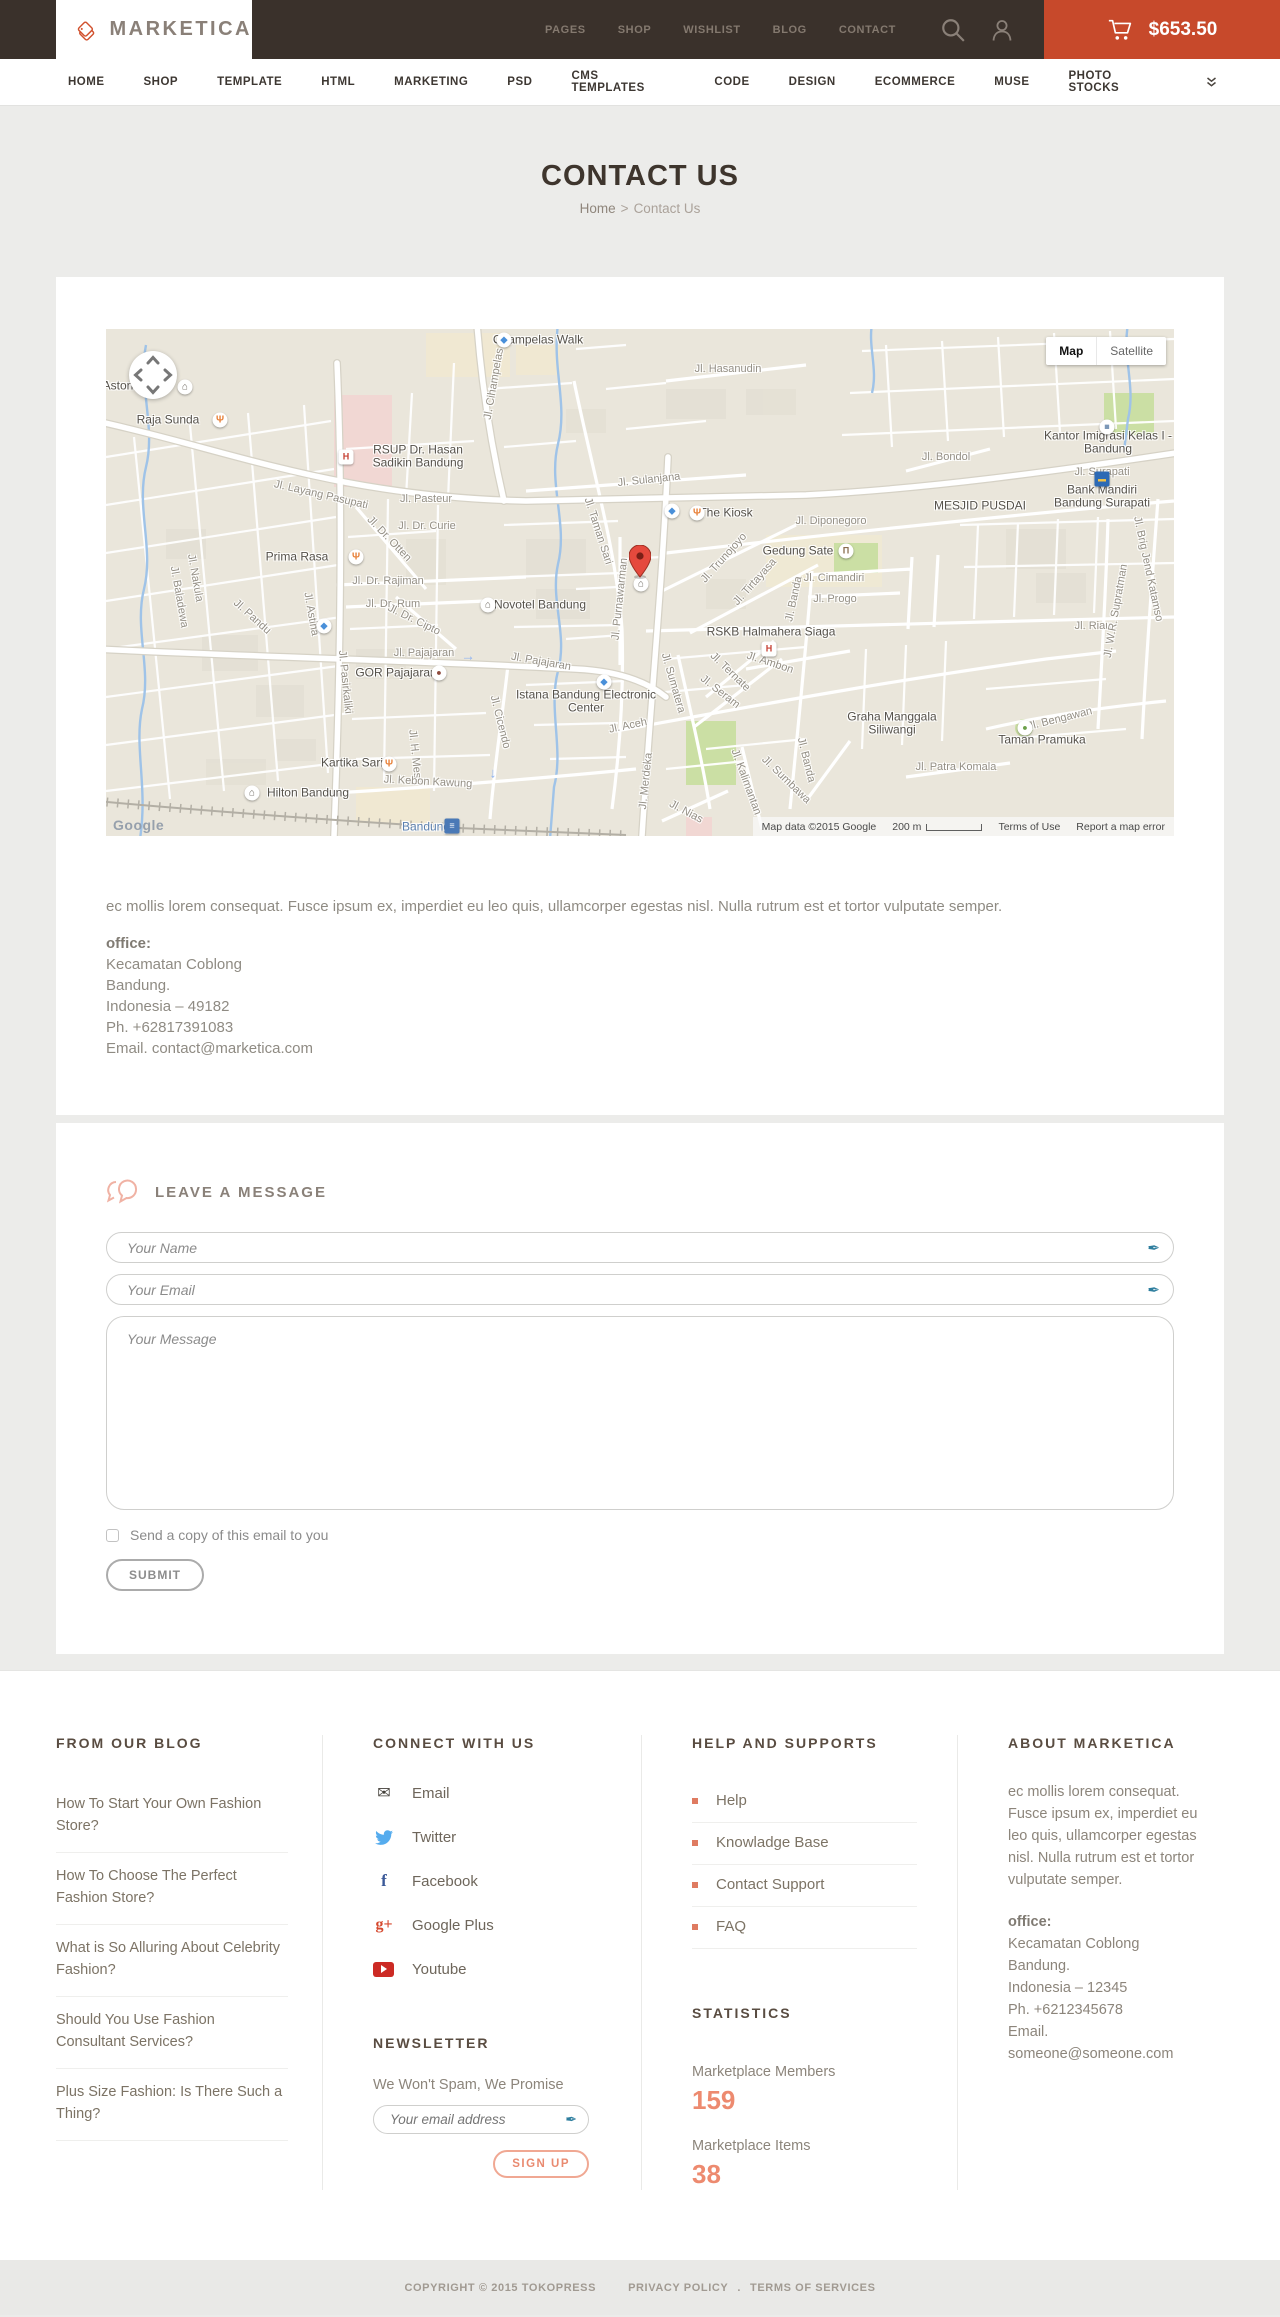 The height and width of the screenshot is (2317, 1280). Describe the element at coordinates (953, 30) in the screenshot. I see `search-icon` at that location.